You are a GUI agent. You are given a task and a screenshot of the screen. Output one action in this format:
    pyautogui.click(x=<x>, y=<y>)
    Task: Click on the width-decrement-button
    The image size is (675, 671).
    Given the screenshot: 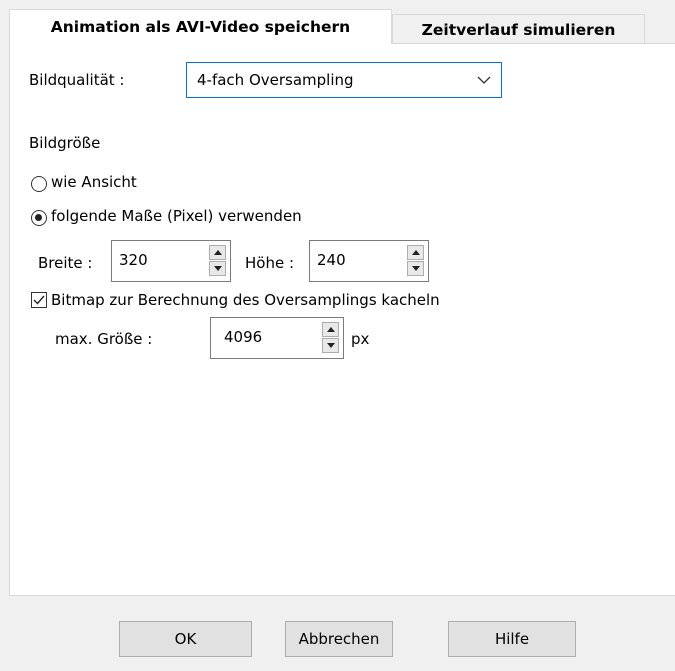 What is the action you would take?
    pyautogui.click(x=217, y=268)
    